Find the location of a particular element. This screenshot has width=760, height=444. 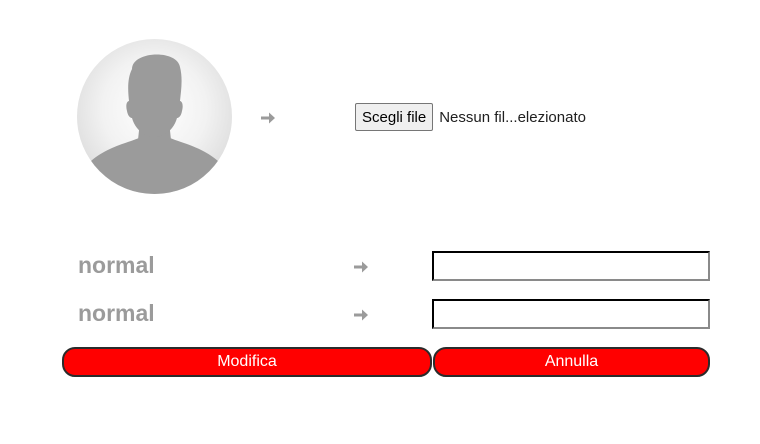

modify-button: Modifica is located at coordinates (247, 362).